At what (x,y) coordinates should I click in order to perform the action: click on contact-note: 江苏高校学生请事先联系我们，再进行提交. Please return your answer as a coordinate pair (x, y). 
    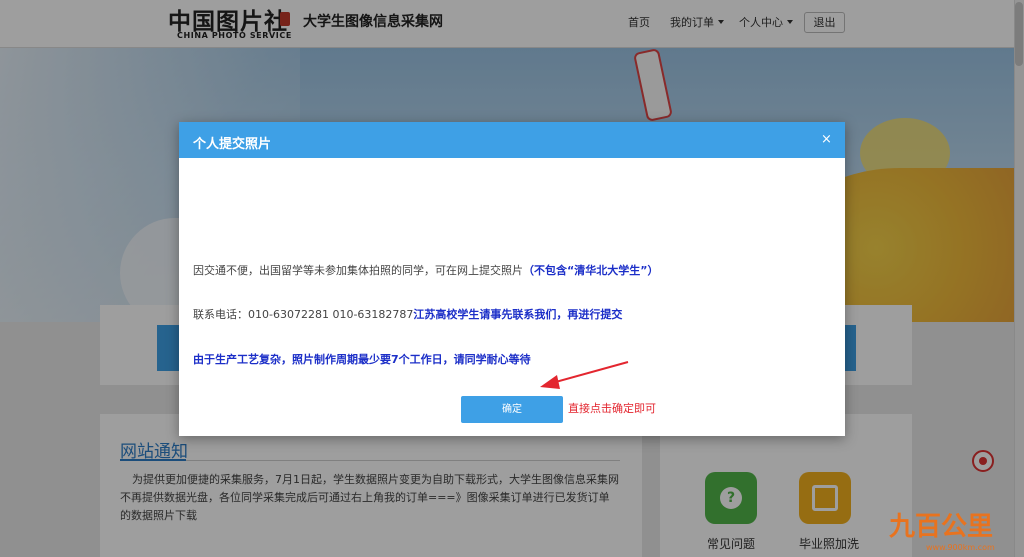
    Looking at the image, I should click on (518, 314).